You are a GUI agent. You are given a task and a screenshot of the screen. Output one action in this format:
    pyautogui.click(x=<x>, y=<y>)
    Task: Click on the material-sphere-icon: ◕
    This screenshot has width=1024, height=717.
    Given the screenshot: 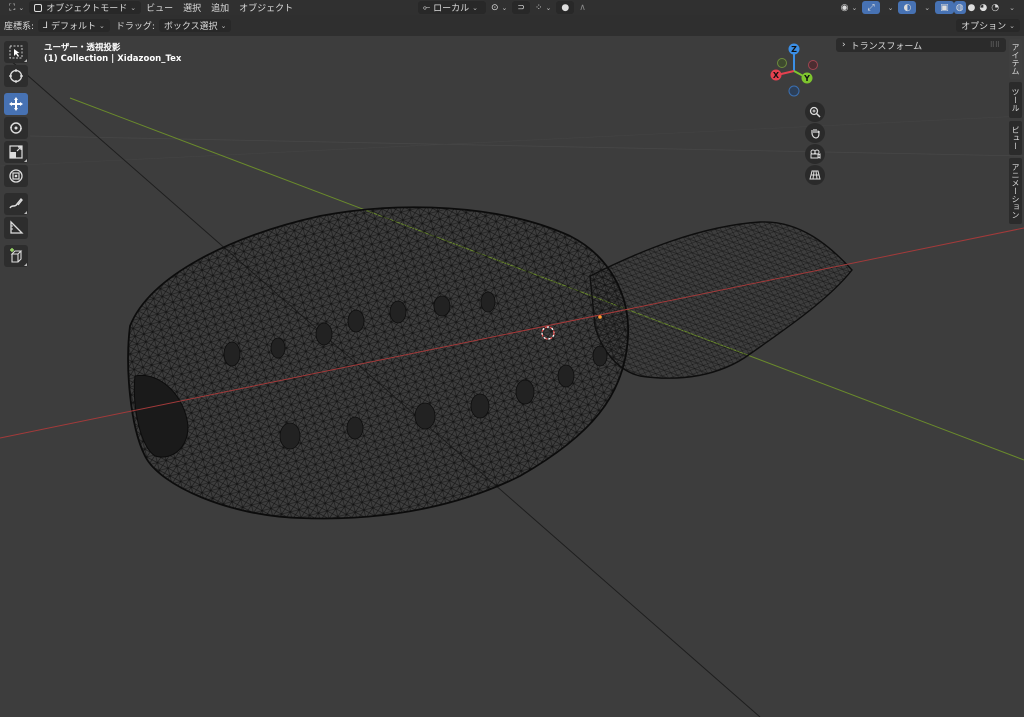 What is the action you would take?
    pyautogui.click(x=983, y=7)
    